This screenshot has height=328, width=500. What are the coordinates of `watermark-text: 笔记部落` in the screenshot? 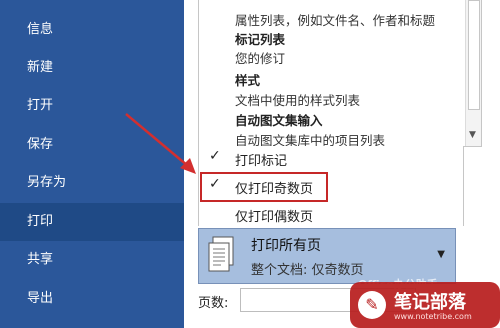 It's located at (430, 302).